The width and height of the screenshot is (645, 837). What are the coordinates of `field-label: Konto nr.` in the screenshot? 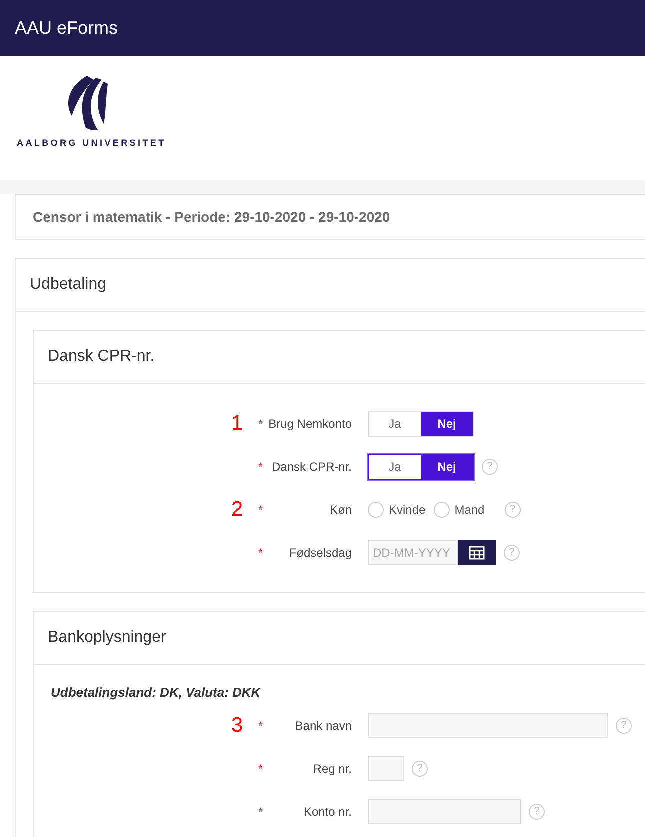 It's located at (328, 811).